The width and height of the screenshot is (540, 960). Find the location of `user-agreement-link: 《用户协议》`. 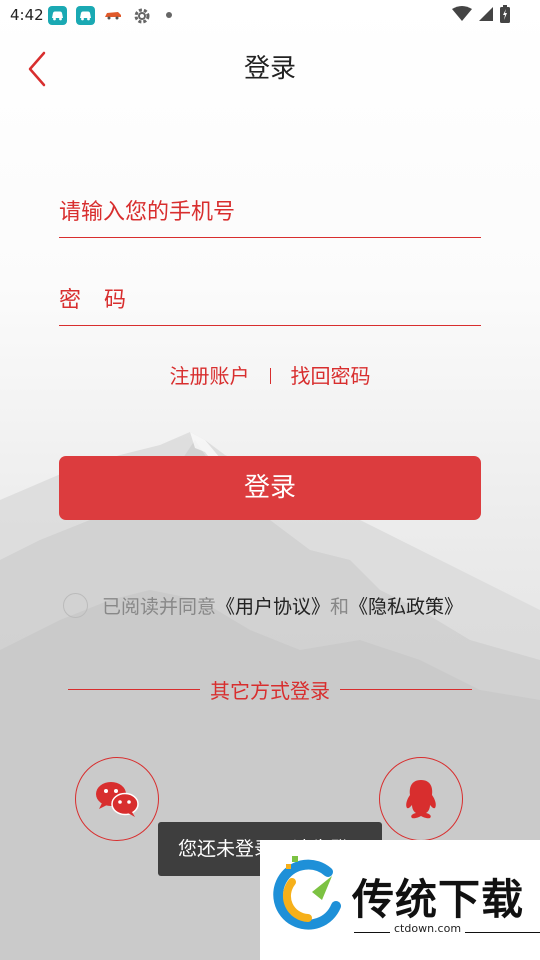

user-agreement-link: 《用户协议》 is located at coordinates (273, 605).